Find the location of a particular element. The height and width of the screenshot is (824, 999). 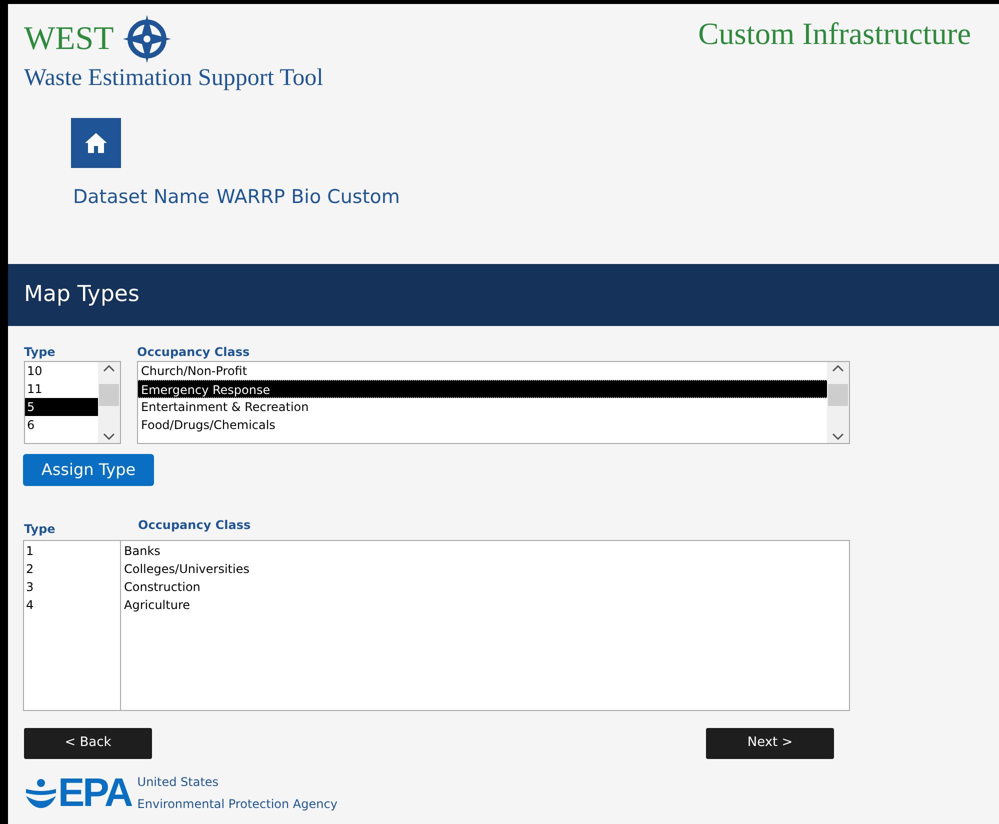

dataset-value: WARRP Bio Custom is located at coordinates (308, 197).